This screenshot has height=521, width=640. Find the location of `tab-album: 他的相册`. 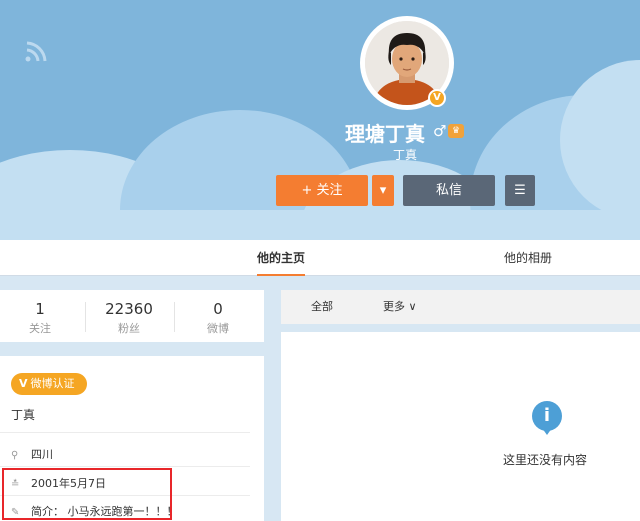

tab-album: 他的相册 is located at coordinates (528, 258).